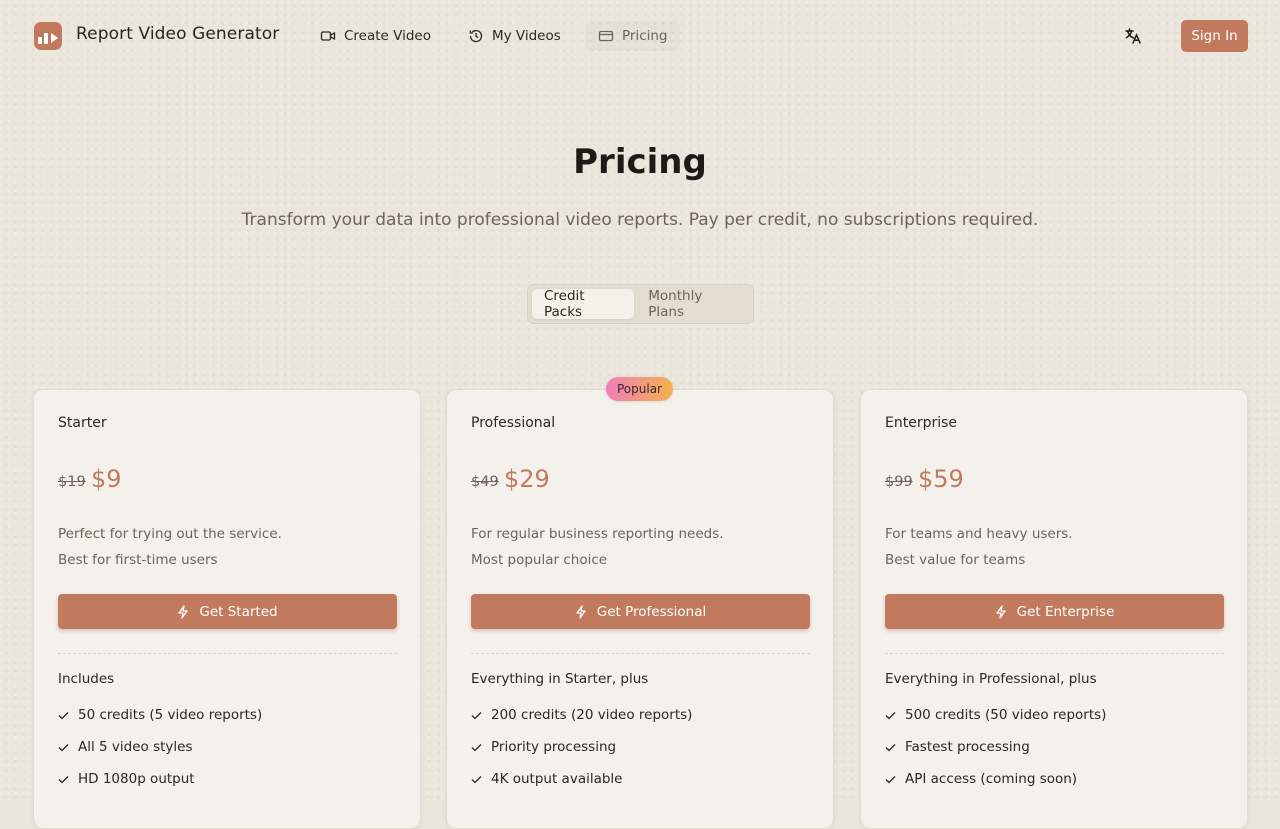 The height and width of the screenshot is (829, 1280). I want to click on feature-item: HD 1080p output, so click(126, 779).